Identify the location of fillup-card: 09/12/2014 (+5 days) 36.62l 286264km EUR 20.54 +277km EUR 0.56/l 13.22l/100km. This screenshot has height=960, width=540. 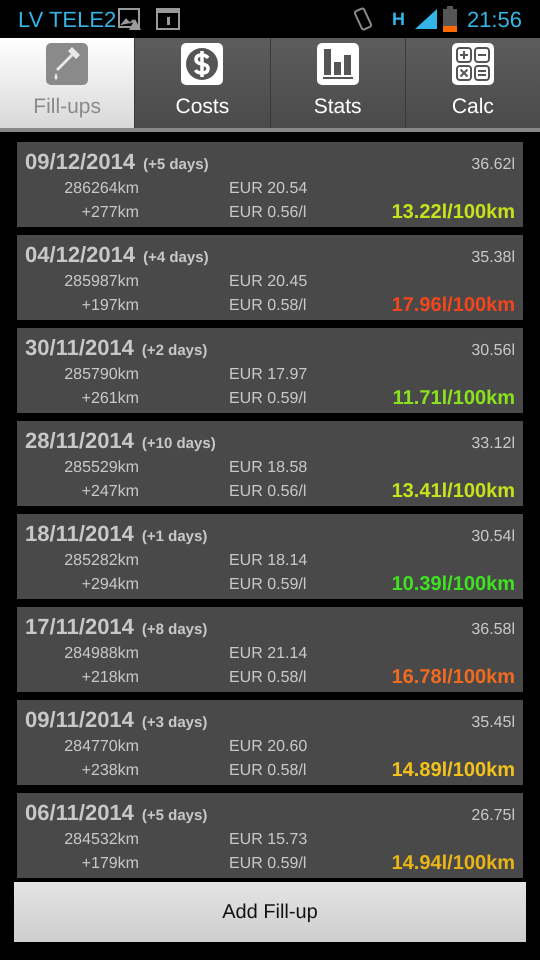
(270, 184).